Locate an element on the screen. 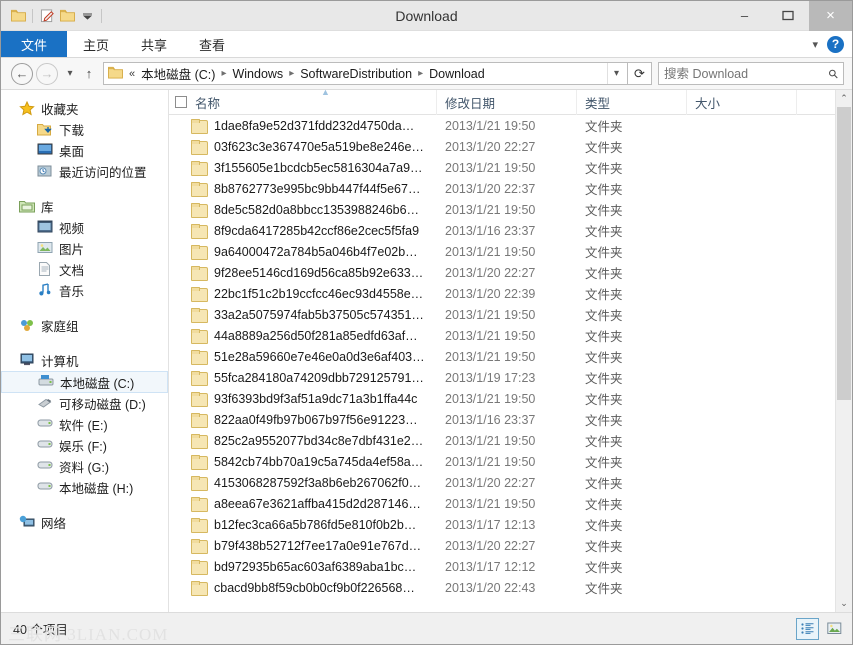 This screenshot has width=853, height=645. sidebar-item-videos: 视频 is located at coordinates (84, 227).